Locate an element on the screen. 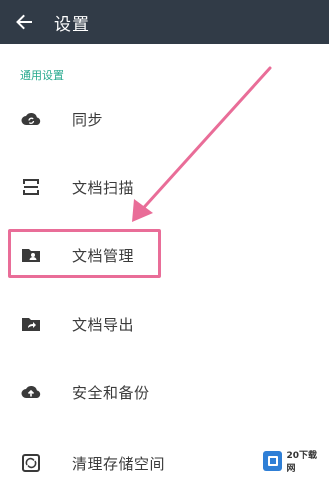  arrow-left-icon is located at coordinates (24, 22).